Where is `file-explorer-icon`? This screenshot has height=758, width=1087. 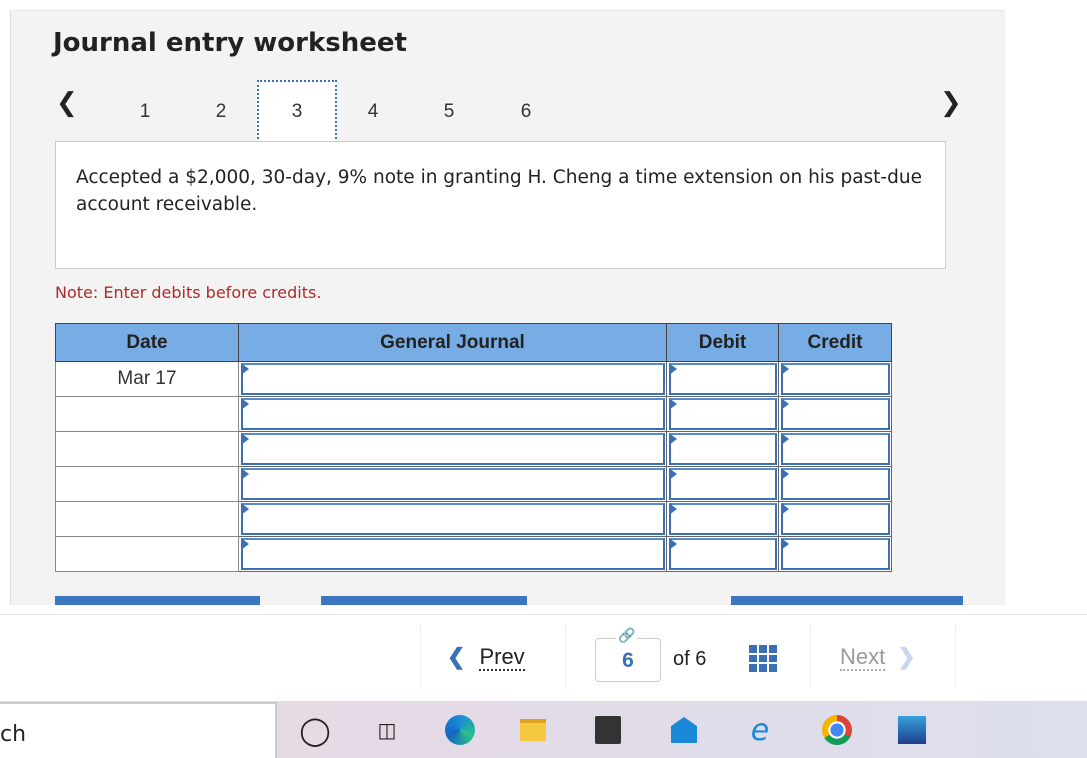 file-explorer-icon is located at coordinates (533, 730).